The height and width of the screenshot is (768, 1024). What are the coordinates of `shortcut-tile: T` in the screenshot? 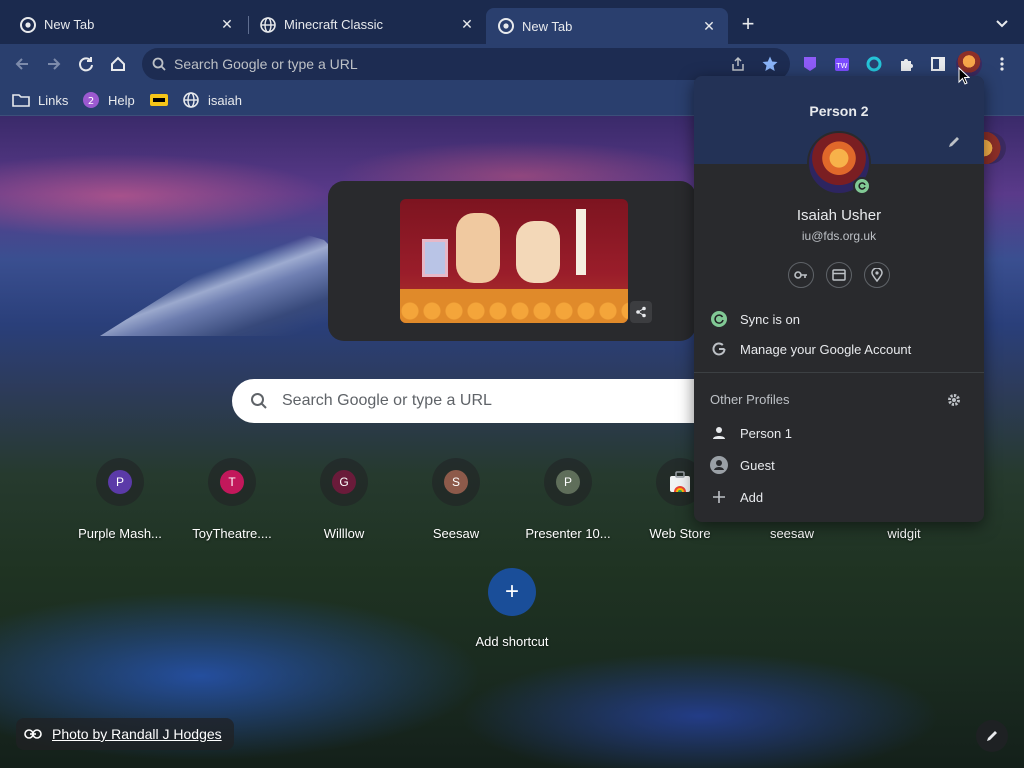 It's located at (232, 482).